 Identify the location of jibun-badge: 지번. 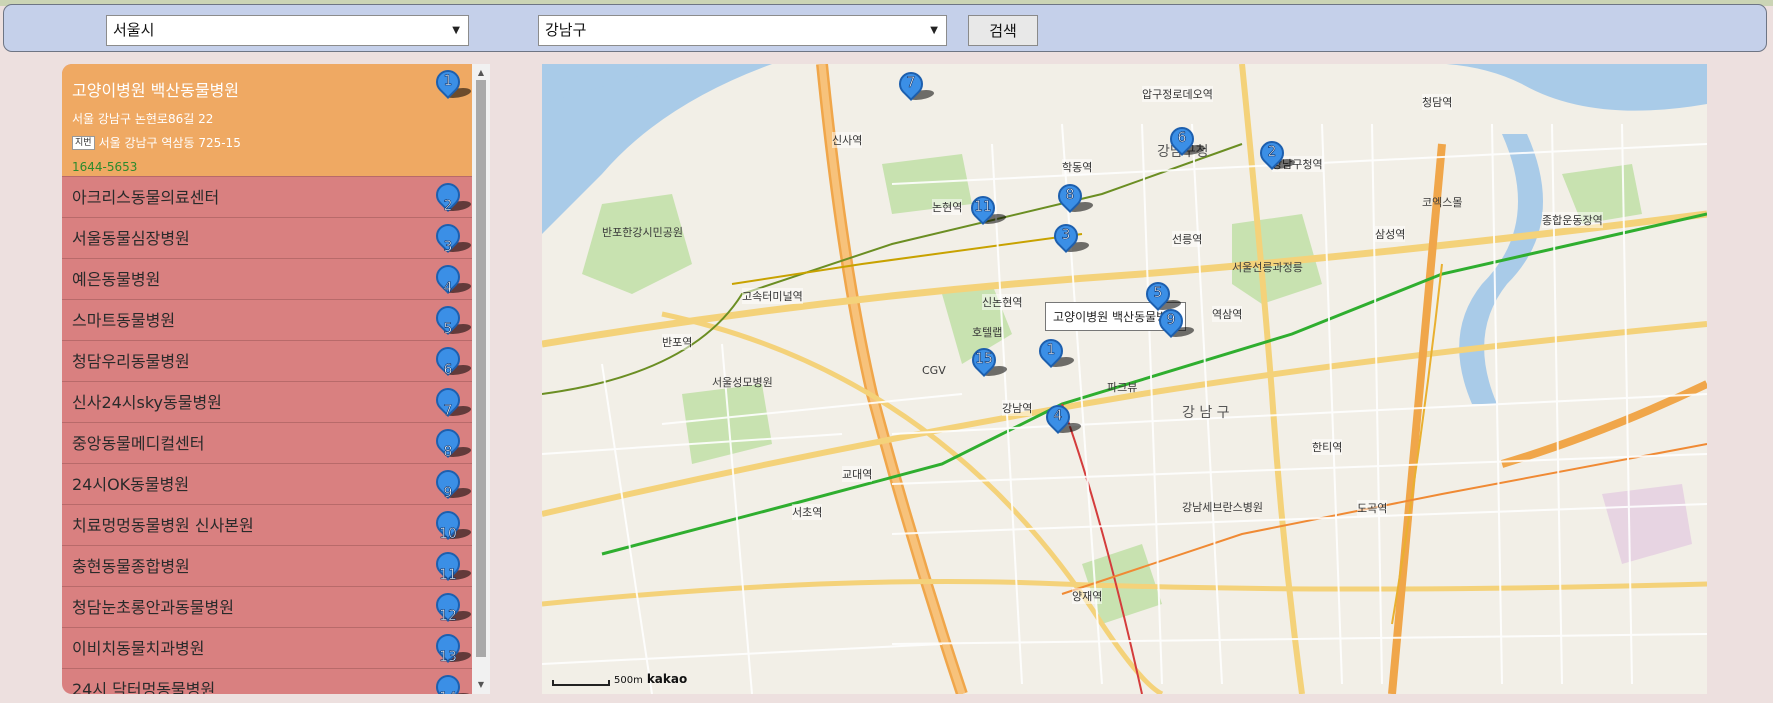
(83, 142).